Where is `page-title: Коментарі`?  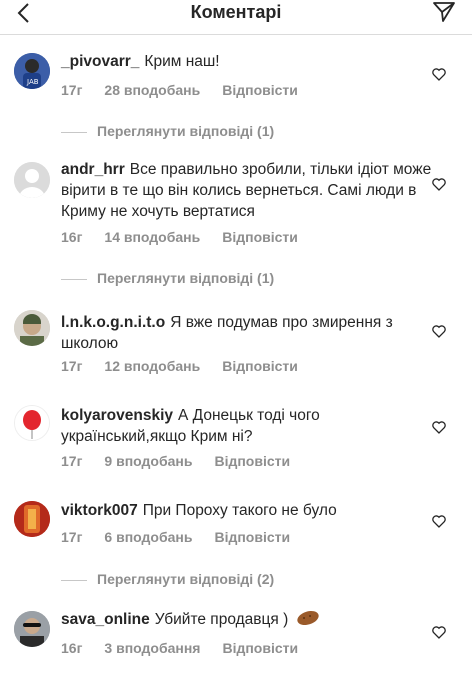 page-title: Коментарі is located at coordinates (236, 12).